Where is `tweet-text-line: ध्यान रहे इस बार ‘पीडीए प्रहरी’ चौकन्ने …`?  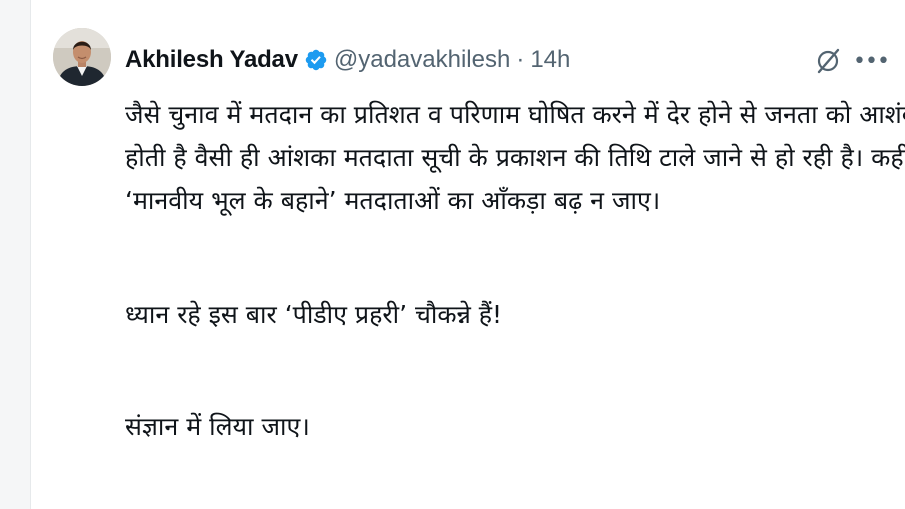
tweet-text-line: ध्यान रहे इस बार ‘पीडीए प्रहरी’ चौकन्ने … is located at coordinates (314, 314).